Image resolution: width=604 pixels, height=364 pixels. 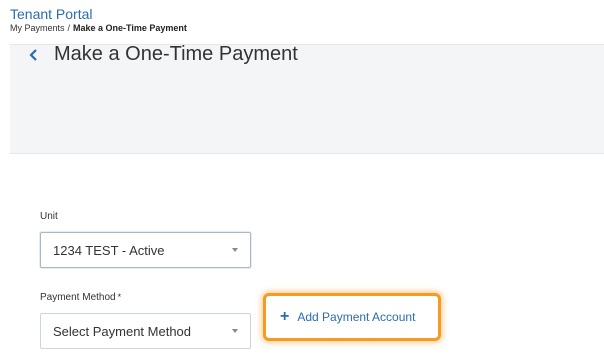 What do you see at coordinates (119, 297) in the screenshot?
I see `required-mark: *` at bounding box center [119, 297].